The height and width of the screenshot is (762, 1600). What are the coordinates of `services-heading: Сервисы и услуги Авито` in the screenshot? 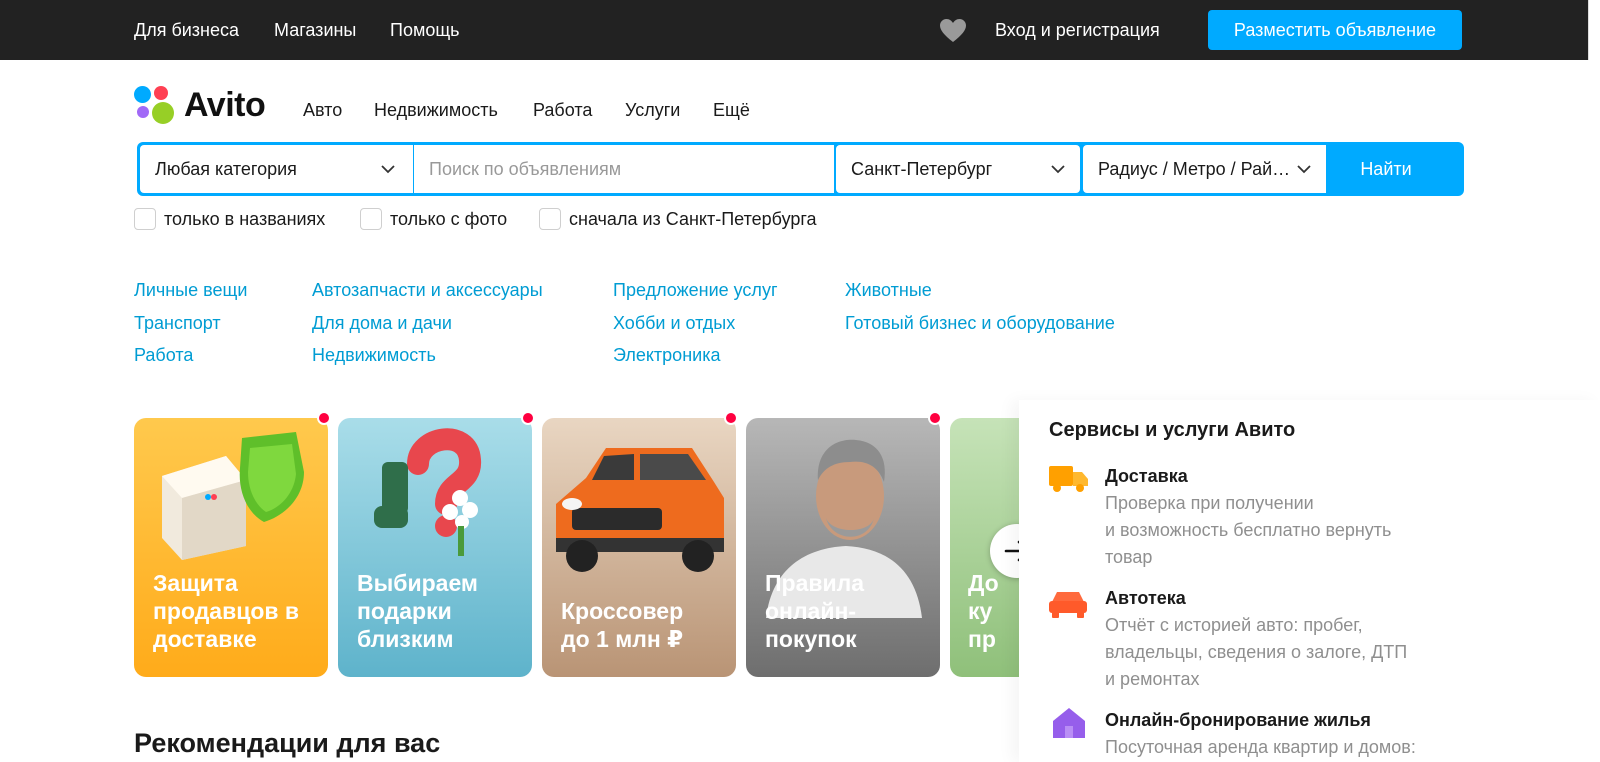 It's located at (1172, 430).